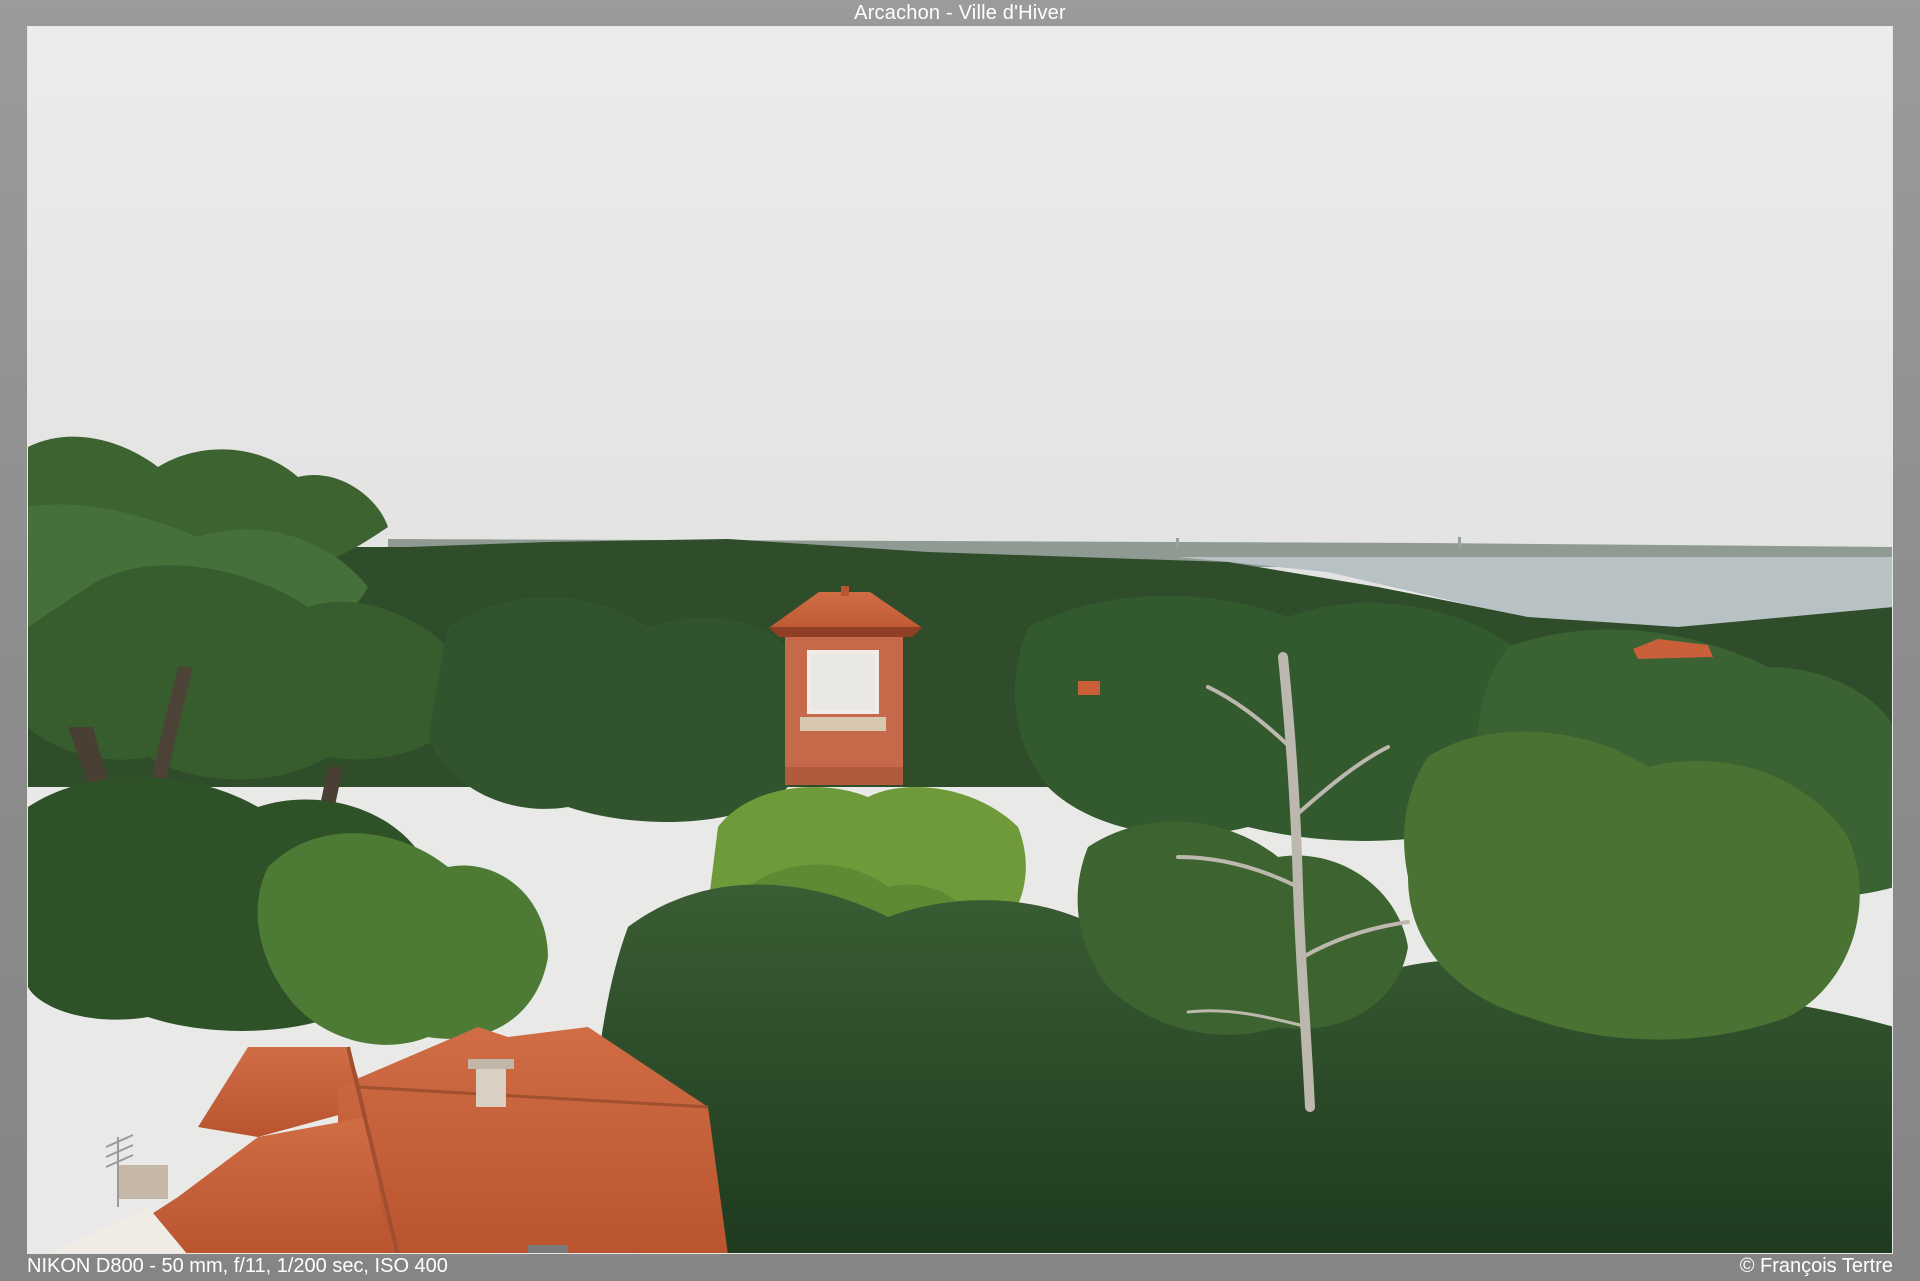 The image size is (1920, 1281). Describe the element at coordinates (845, 685) in the screenshot. I see `villa-tower` at that location.